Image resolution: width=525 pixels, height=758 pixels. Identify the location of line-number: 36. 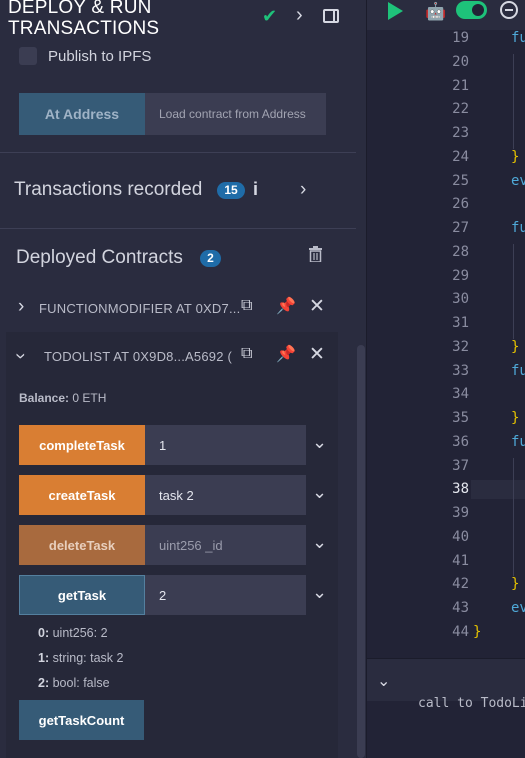
(460, 441).